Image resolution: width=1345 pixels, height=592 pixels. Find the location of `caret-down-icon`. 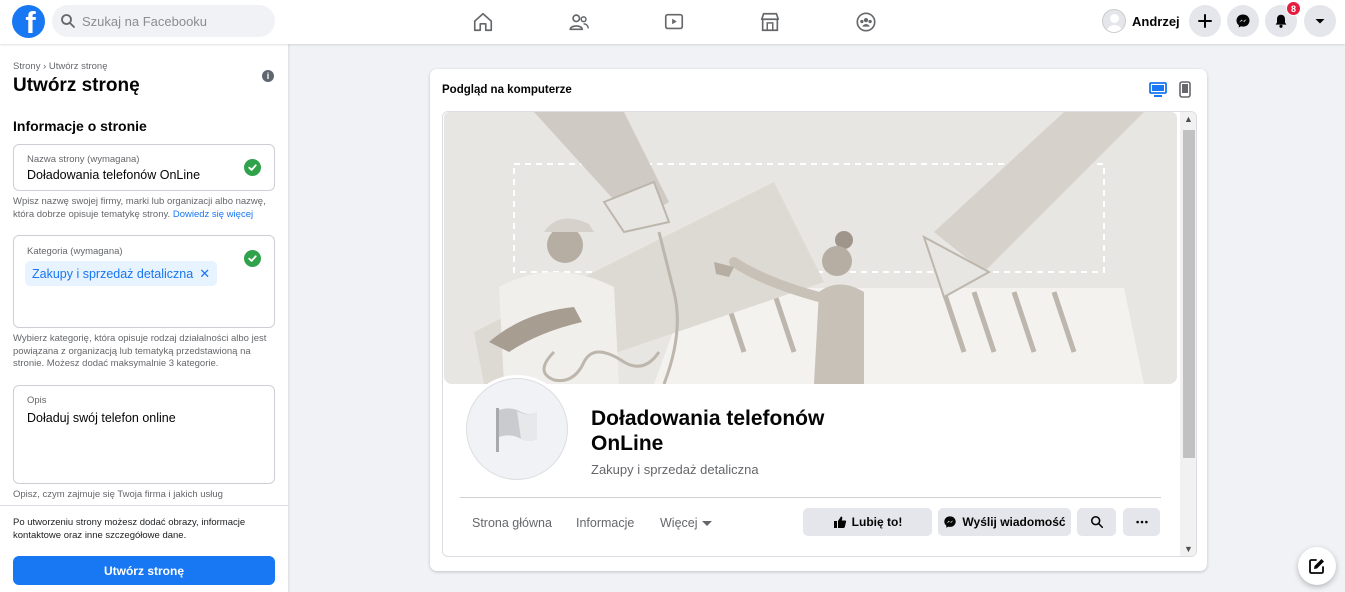

caret-down-icon is located at coordinates (706, 524).